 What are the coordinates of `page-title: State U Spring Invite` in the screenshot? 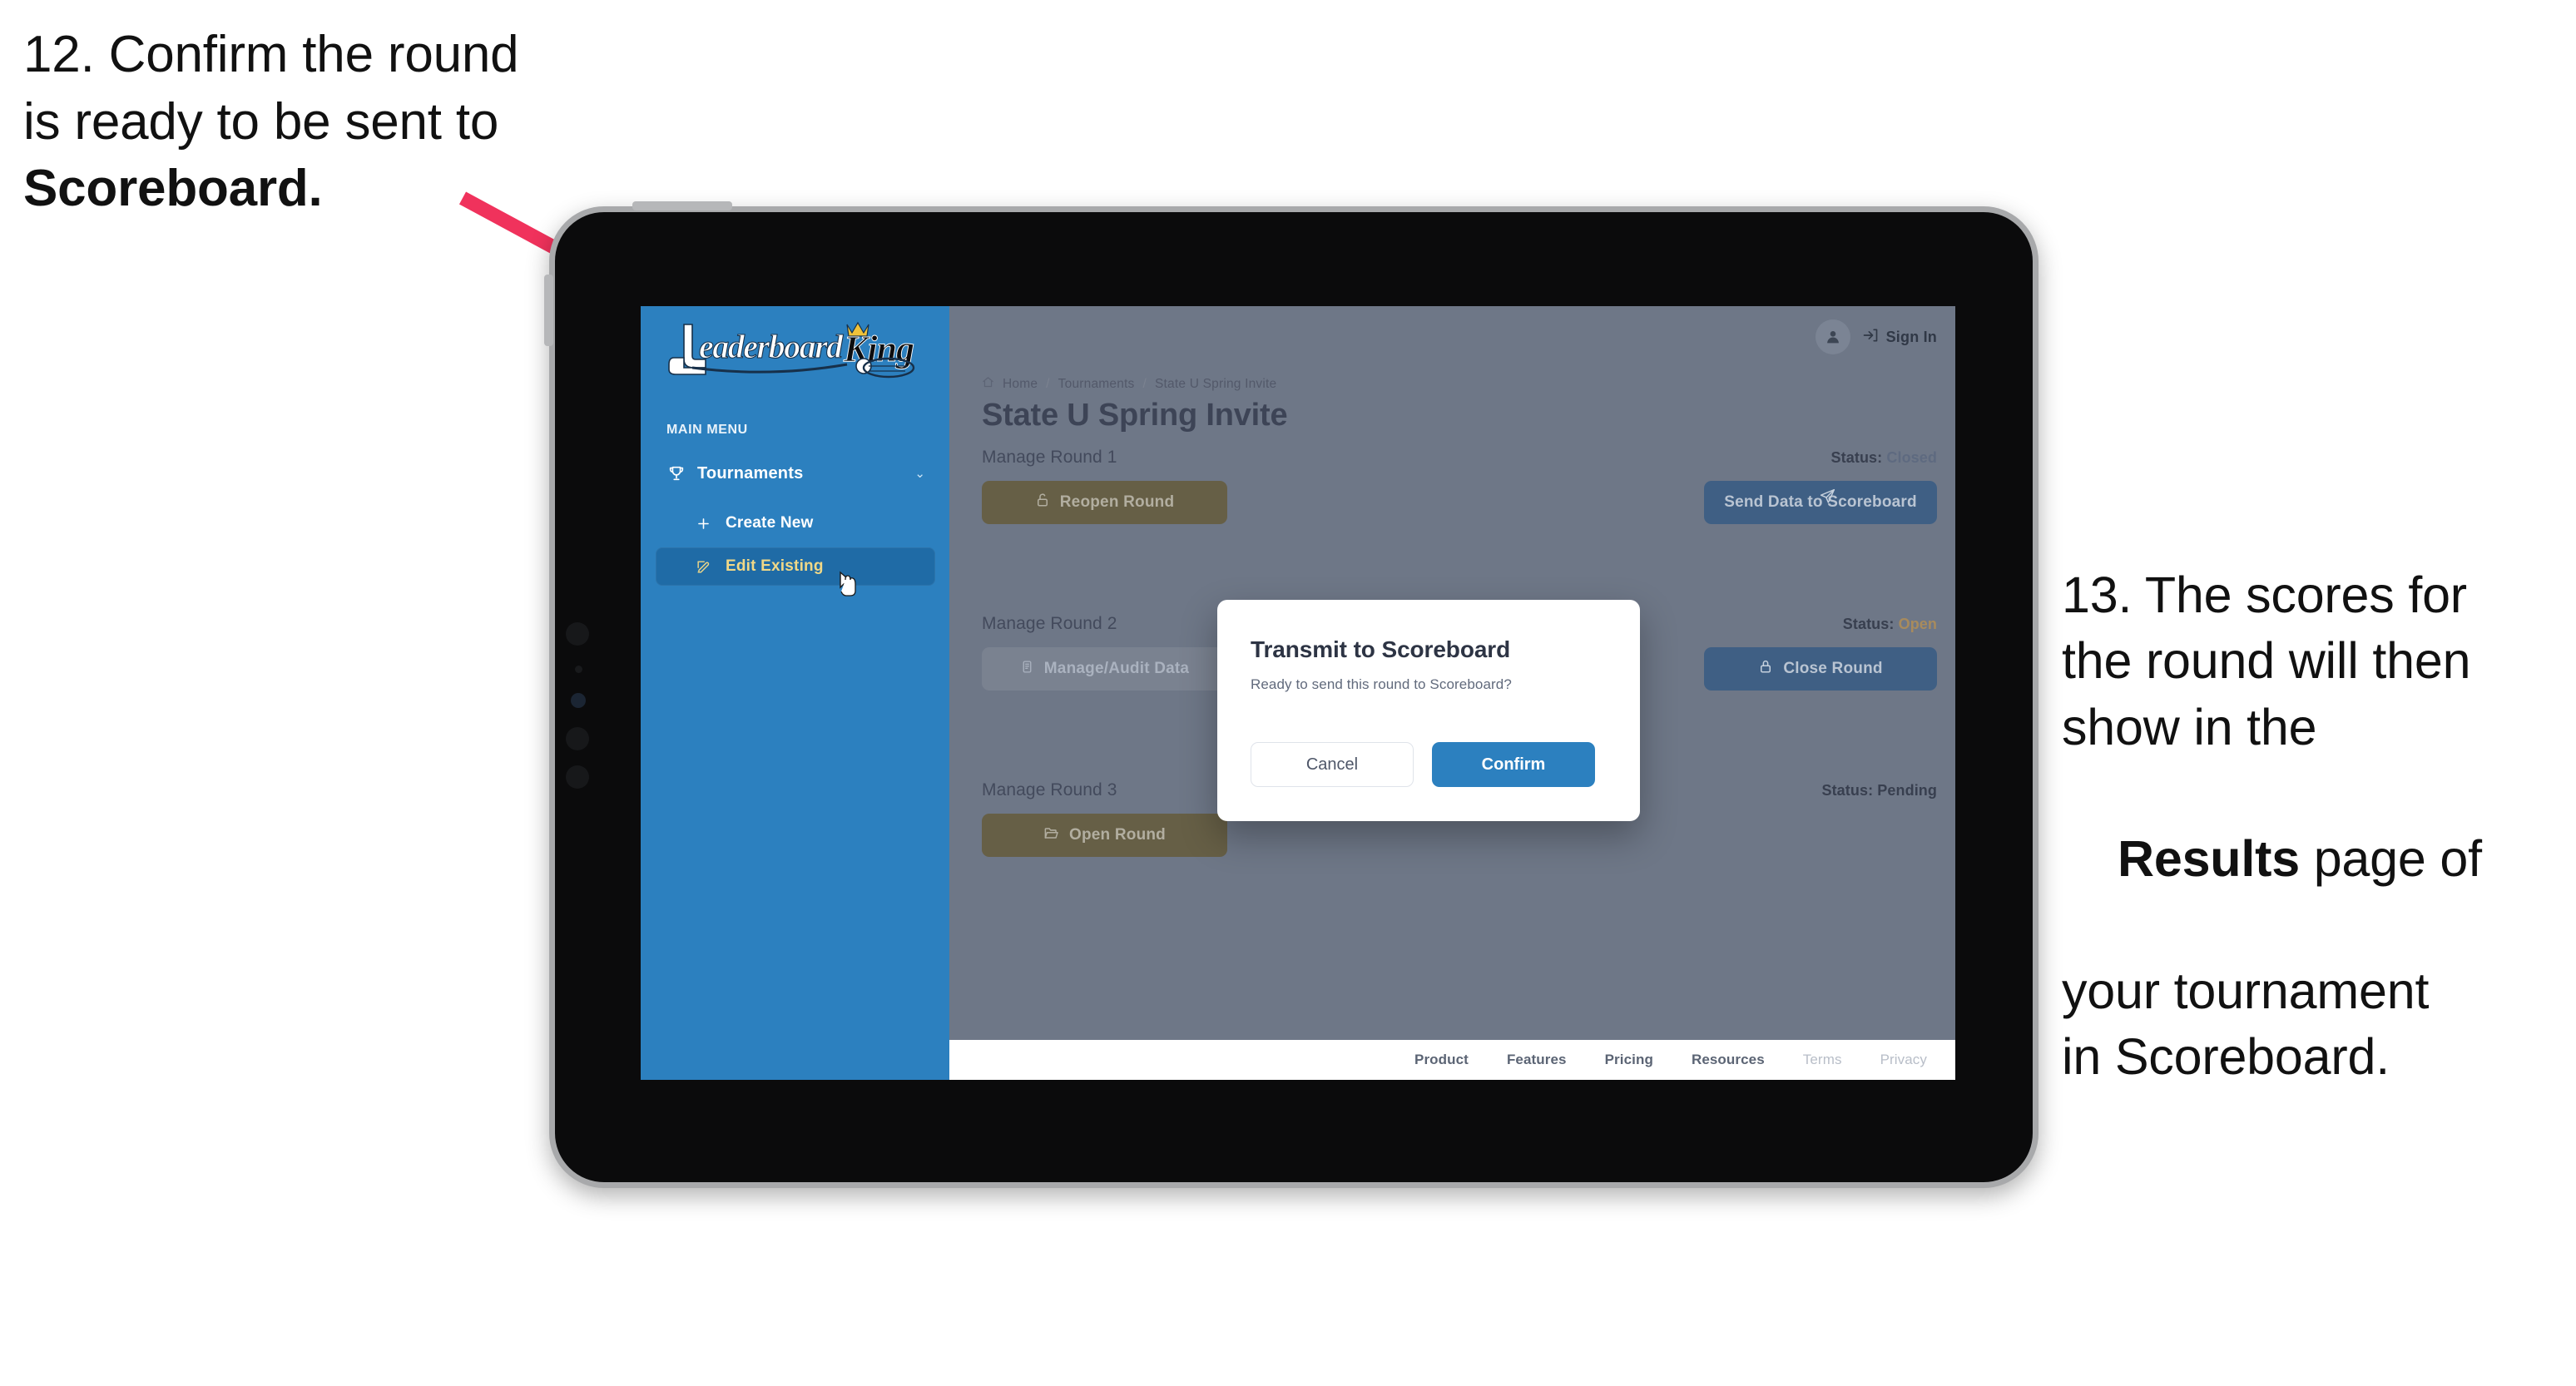 It's located at (1135, 415).